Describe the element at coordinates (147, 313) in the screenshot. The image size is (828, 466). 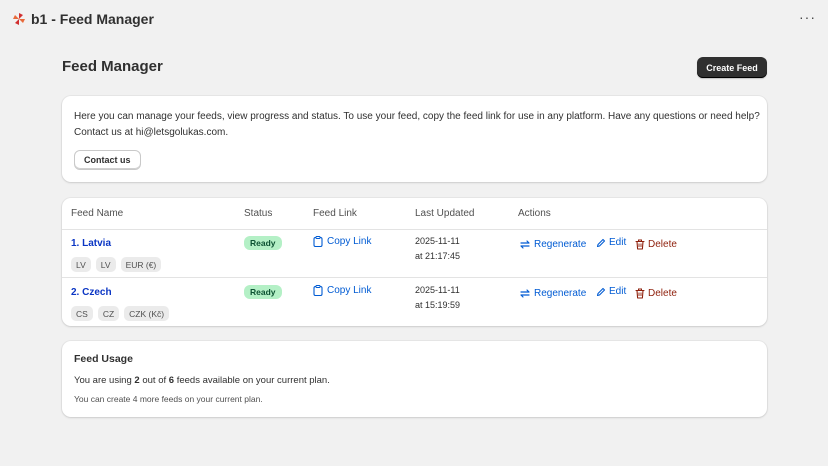
I see `currency-tag: CZK (Kč)` at that location.